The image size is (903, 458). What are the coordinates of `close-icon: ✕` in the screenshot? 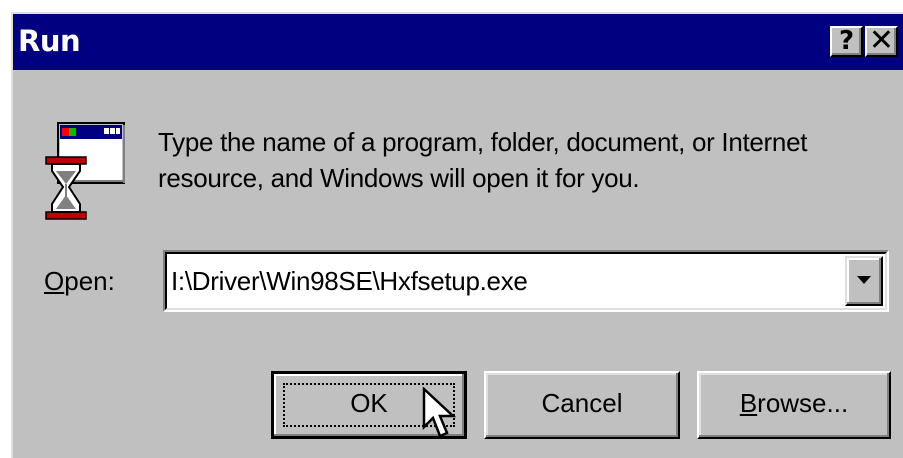 It's located at (881, 40).